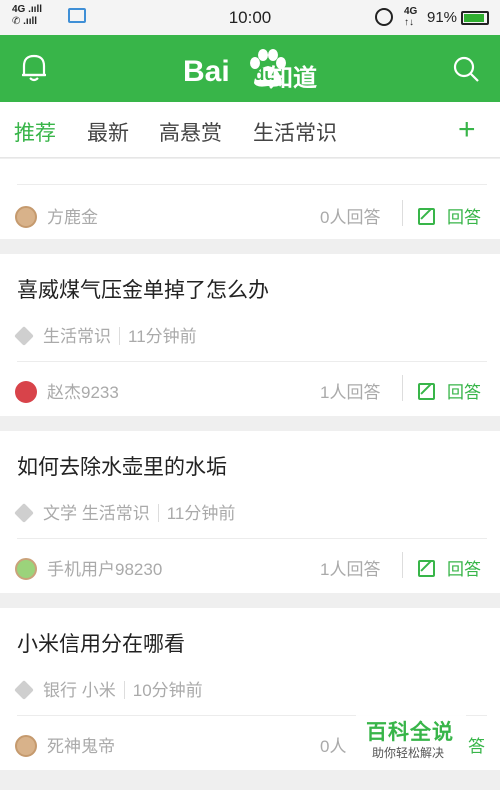  I want to click on answer-count: 0人, so click(333, 746).